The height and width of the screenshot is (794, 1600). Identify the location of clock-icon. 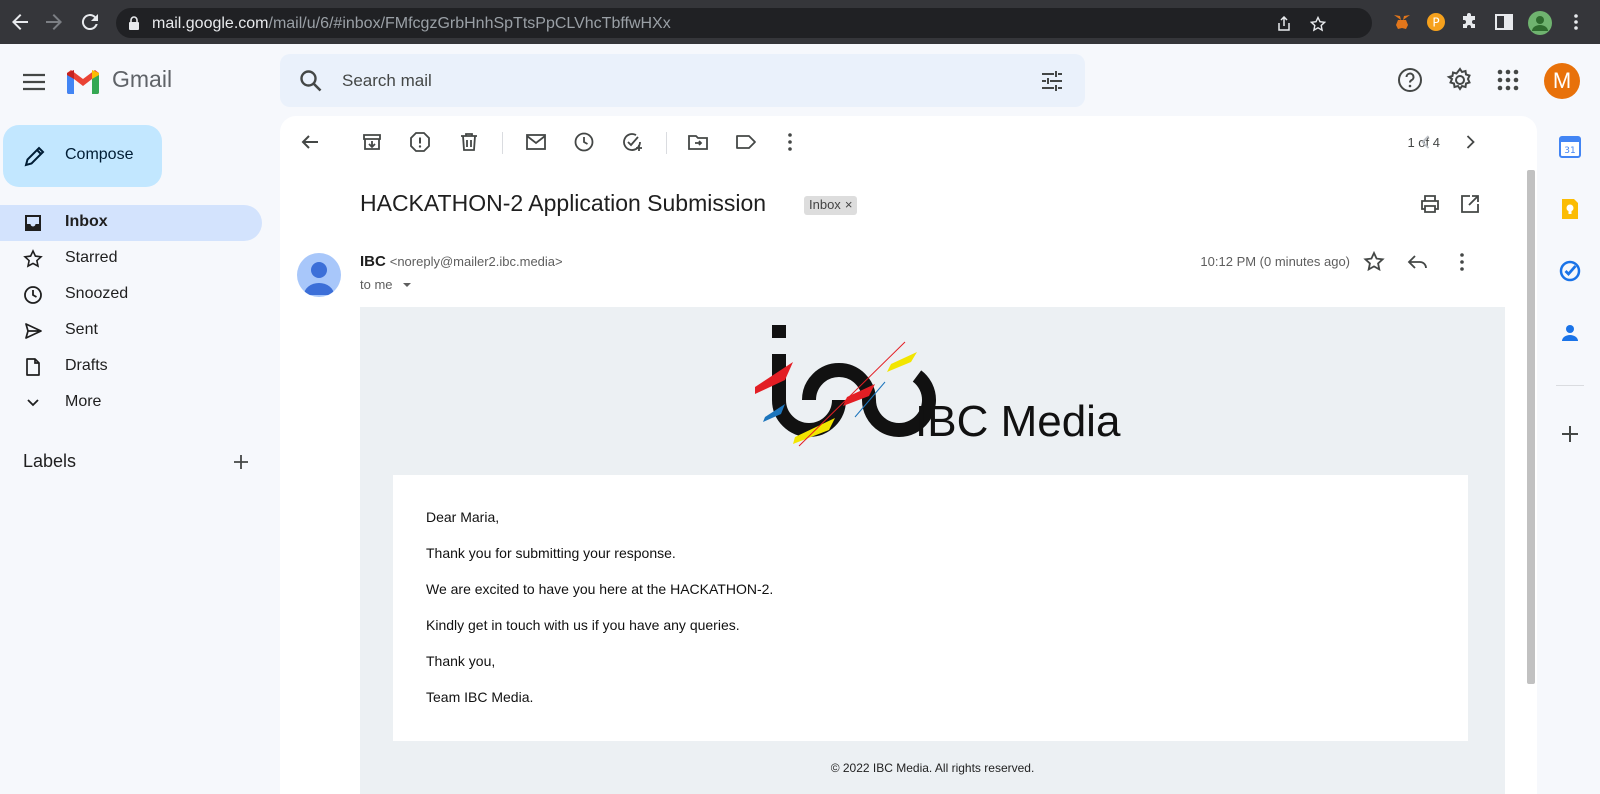
(33, 295).